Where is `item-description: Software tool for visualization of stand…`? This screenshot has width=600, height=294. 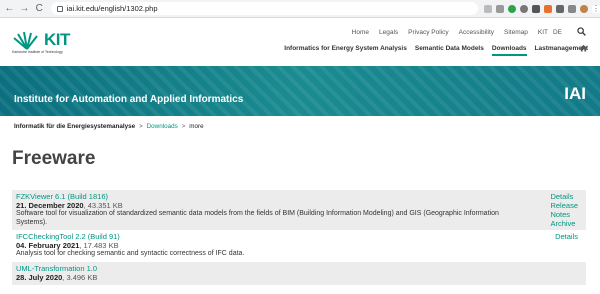 item-description: Software tool for visualization of stand… is located at coordinates (257, 218).